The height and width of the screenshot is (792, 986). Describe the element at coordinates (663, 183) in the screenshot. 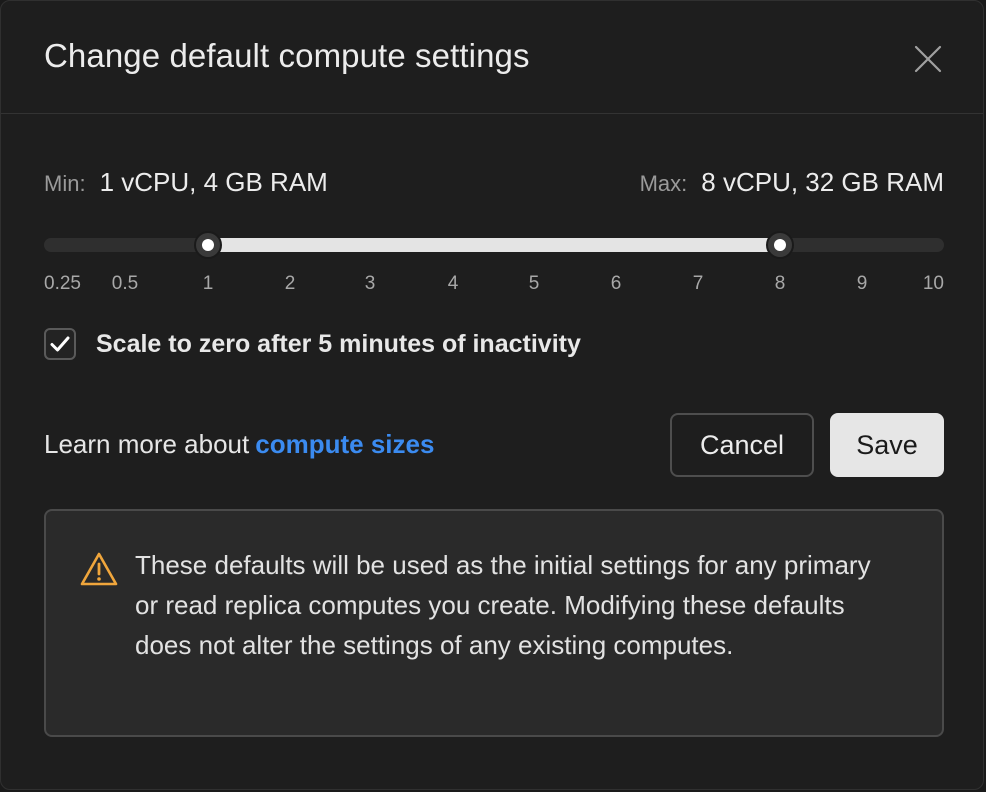

I see `max-label: Max:` at that location.